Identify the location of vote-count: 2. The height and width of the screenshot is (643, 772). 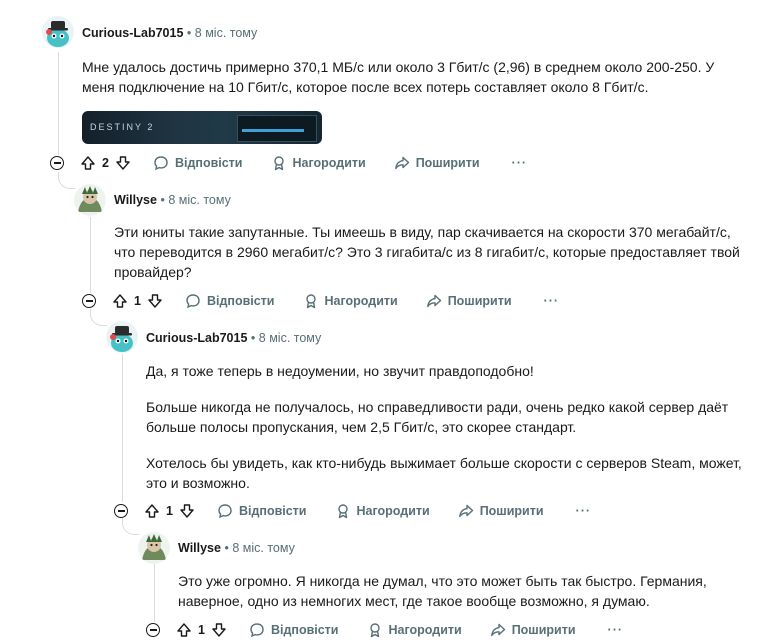
(105, 163).